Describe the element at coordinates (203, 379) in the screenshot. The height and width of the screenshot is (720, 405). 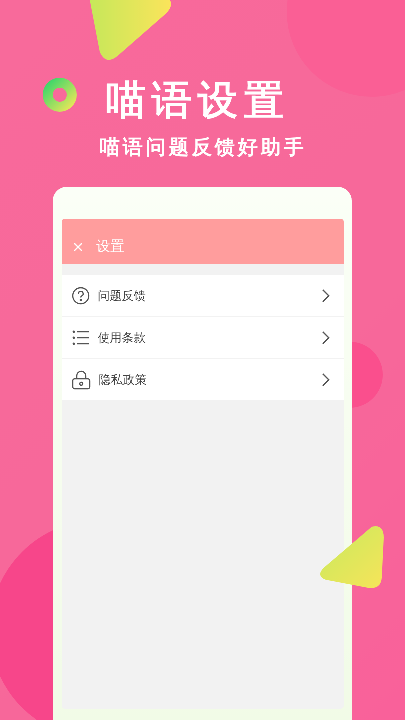
I see `menu-item: 隐私政策` at that location.